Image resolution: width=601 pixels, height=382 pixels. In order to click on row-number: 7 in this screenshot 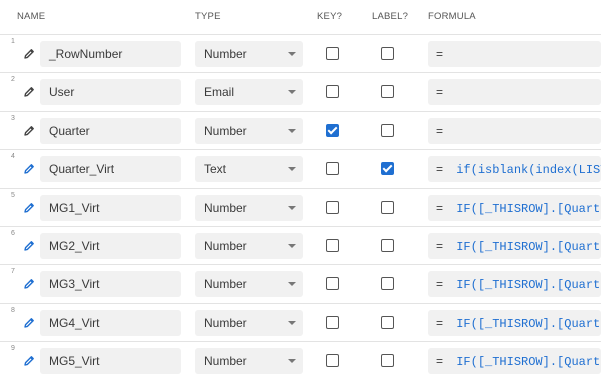, I will do `click(13, 272)`.